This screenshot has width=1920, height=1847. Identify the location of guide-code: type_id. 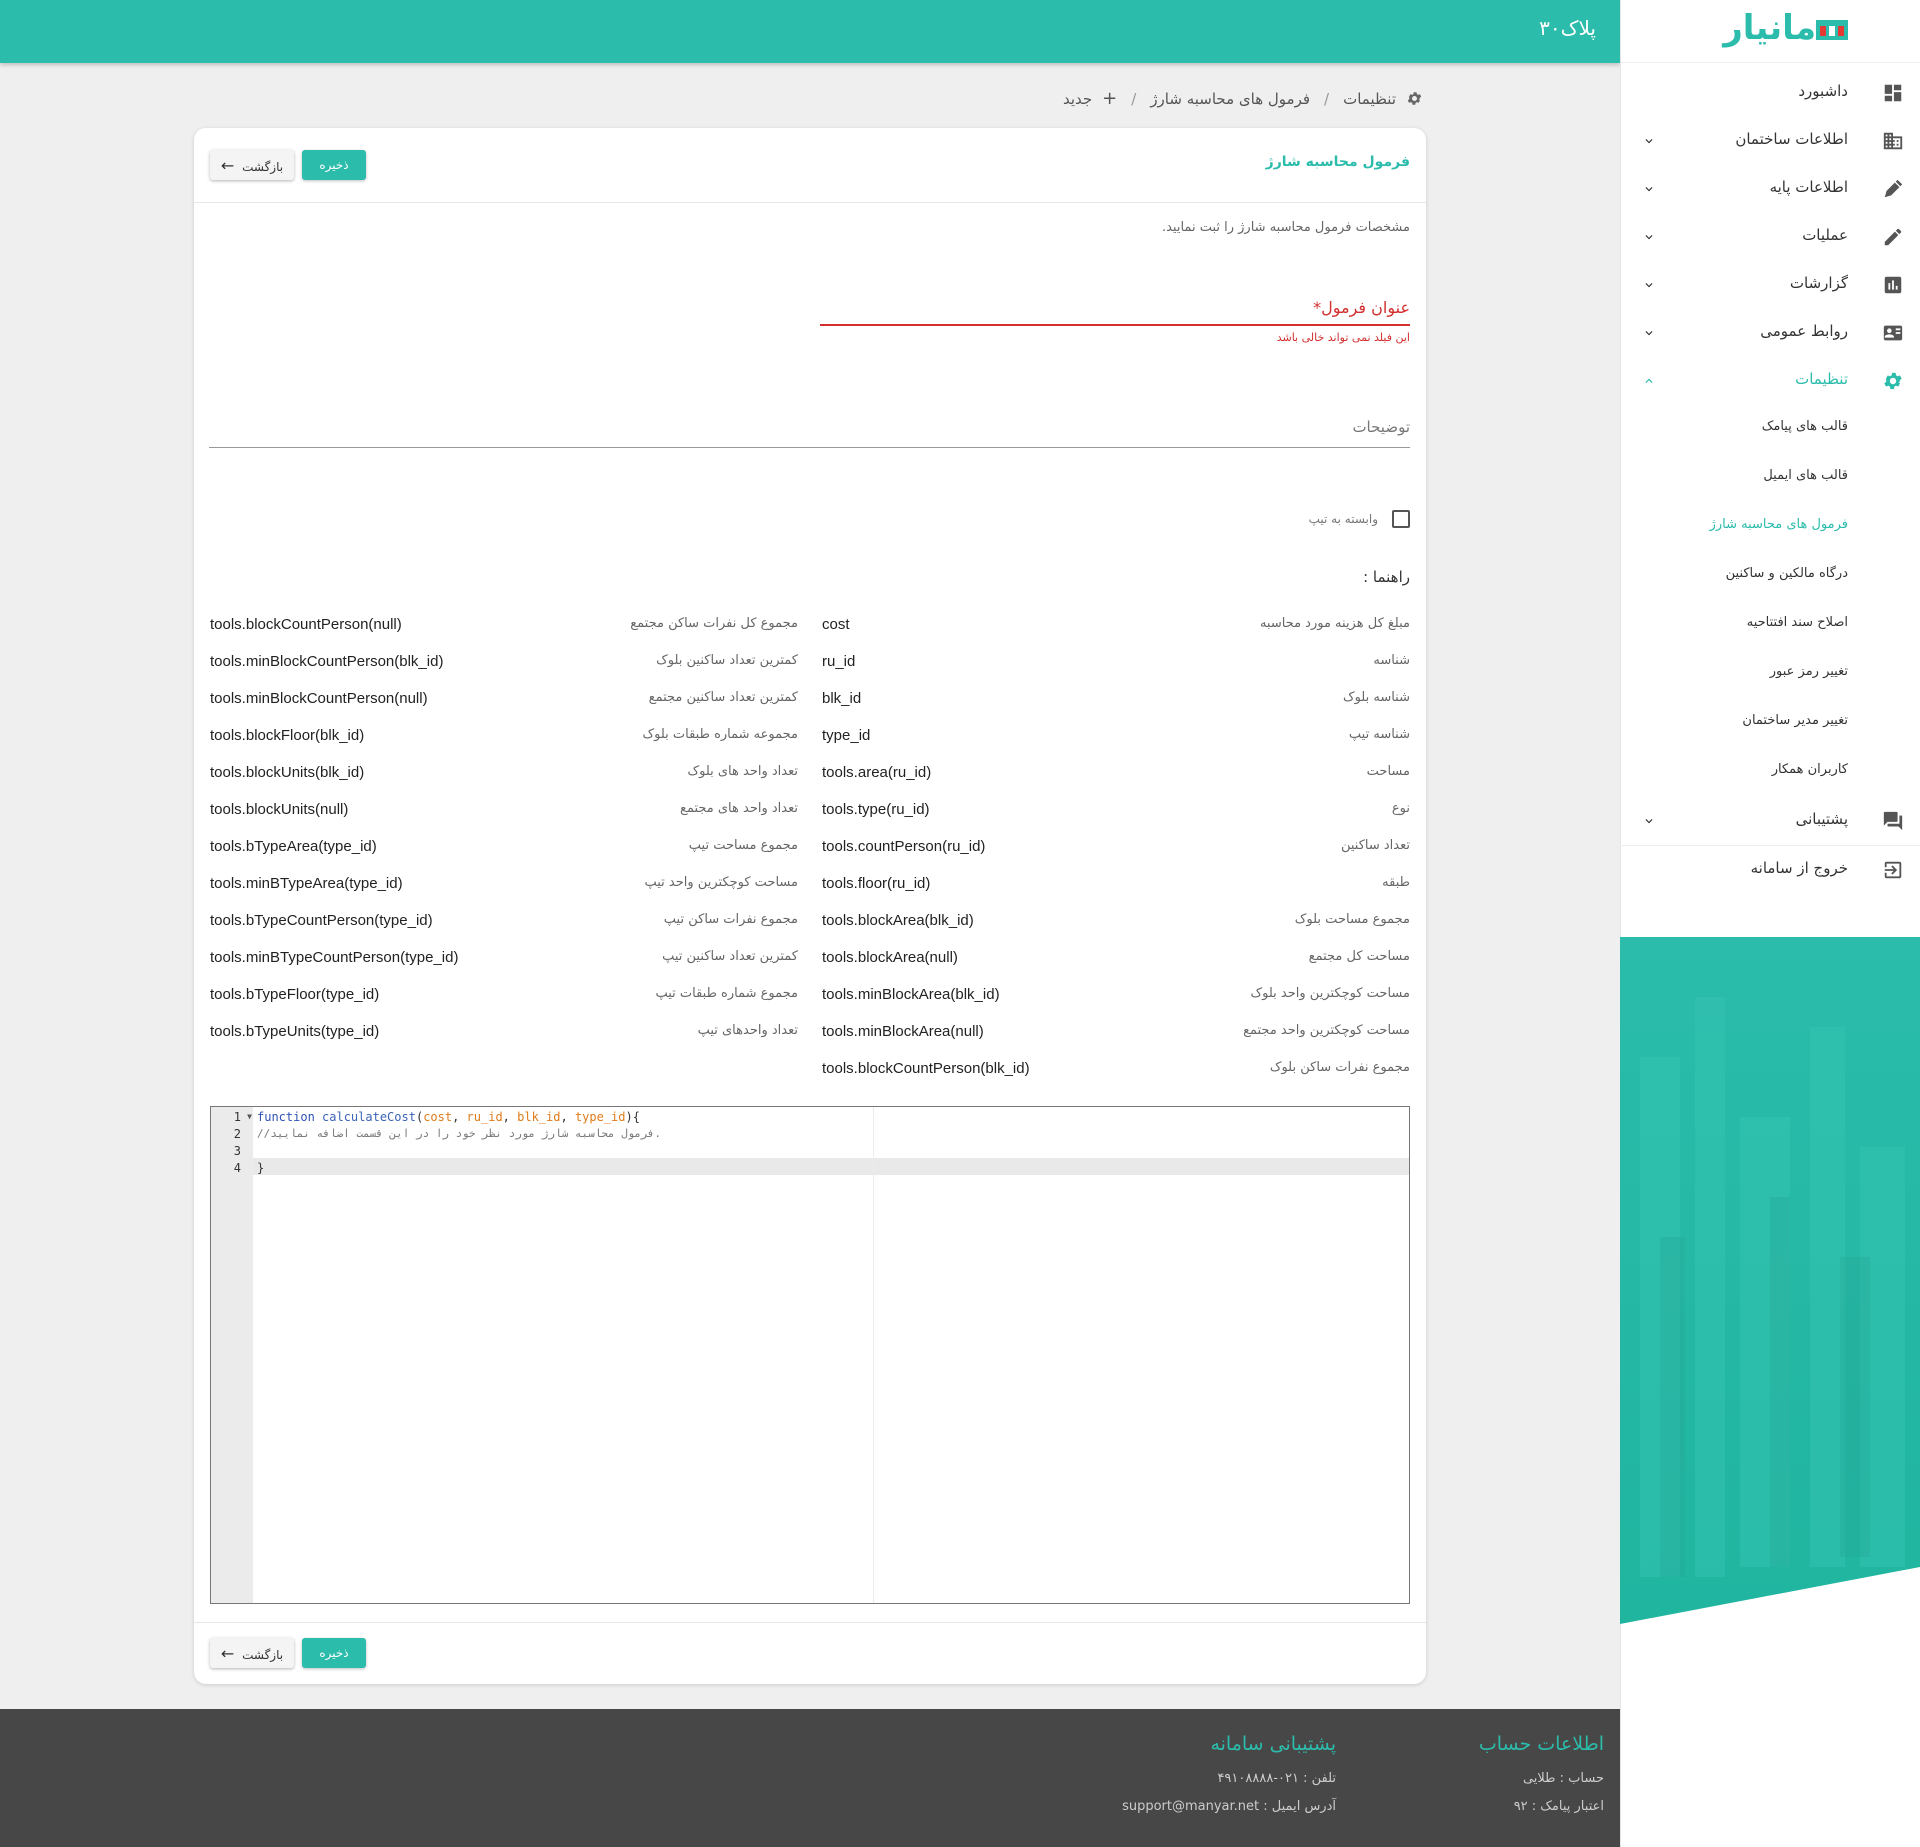
(846, 735).